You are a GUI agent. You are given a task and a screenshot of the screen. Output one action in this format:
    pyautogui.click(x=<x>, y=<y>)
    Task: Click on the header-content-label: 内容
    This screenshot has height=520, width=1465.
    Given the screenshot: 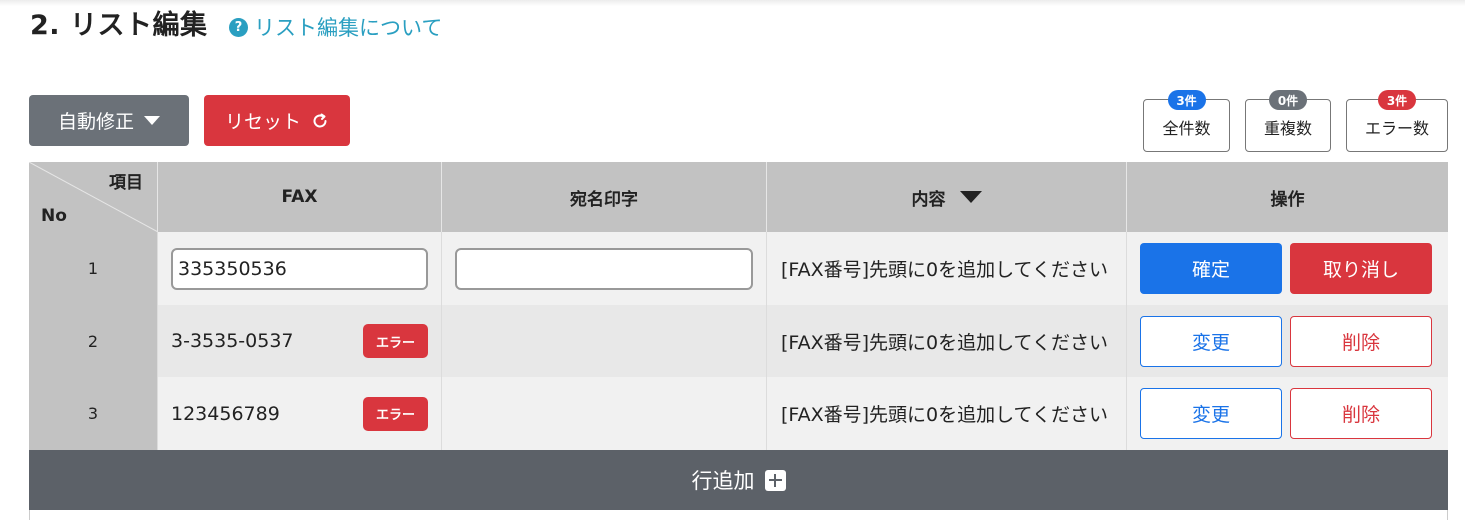 What is the action you would take?
    pyautogui.click(x=928, y=199)
    